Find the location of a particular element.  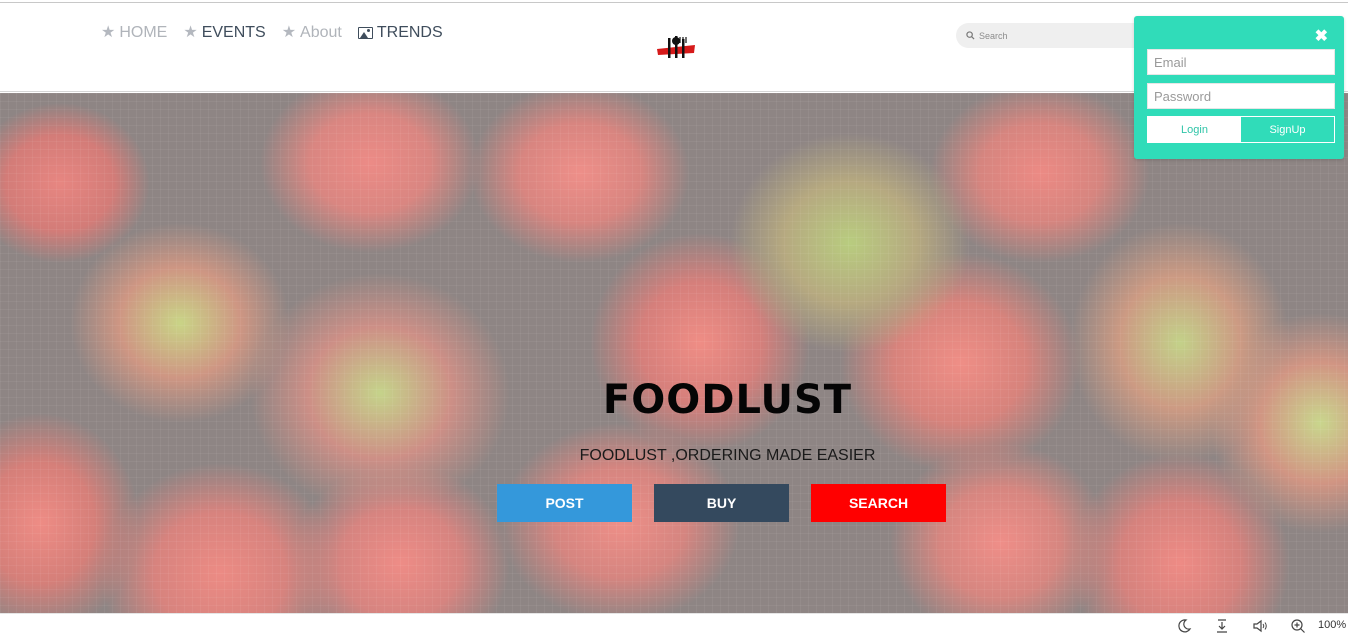

search-button: SEARCH is located at coordinates (878, 503).